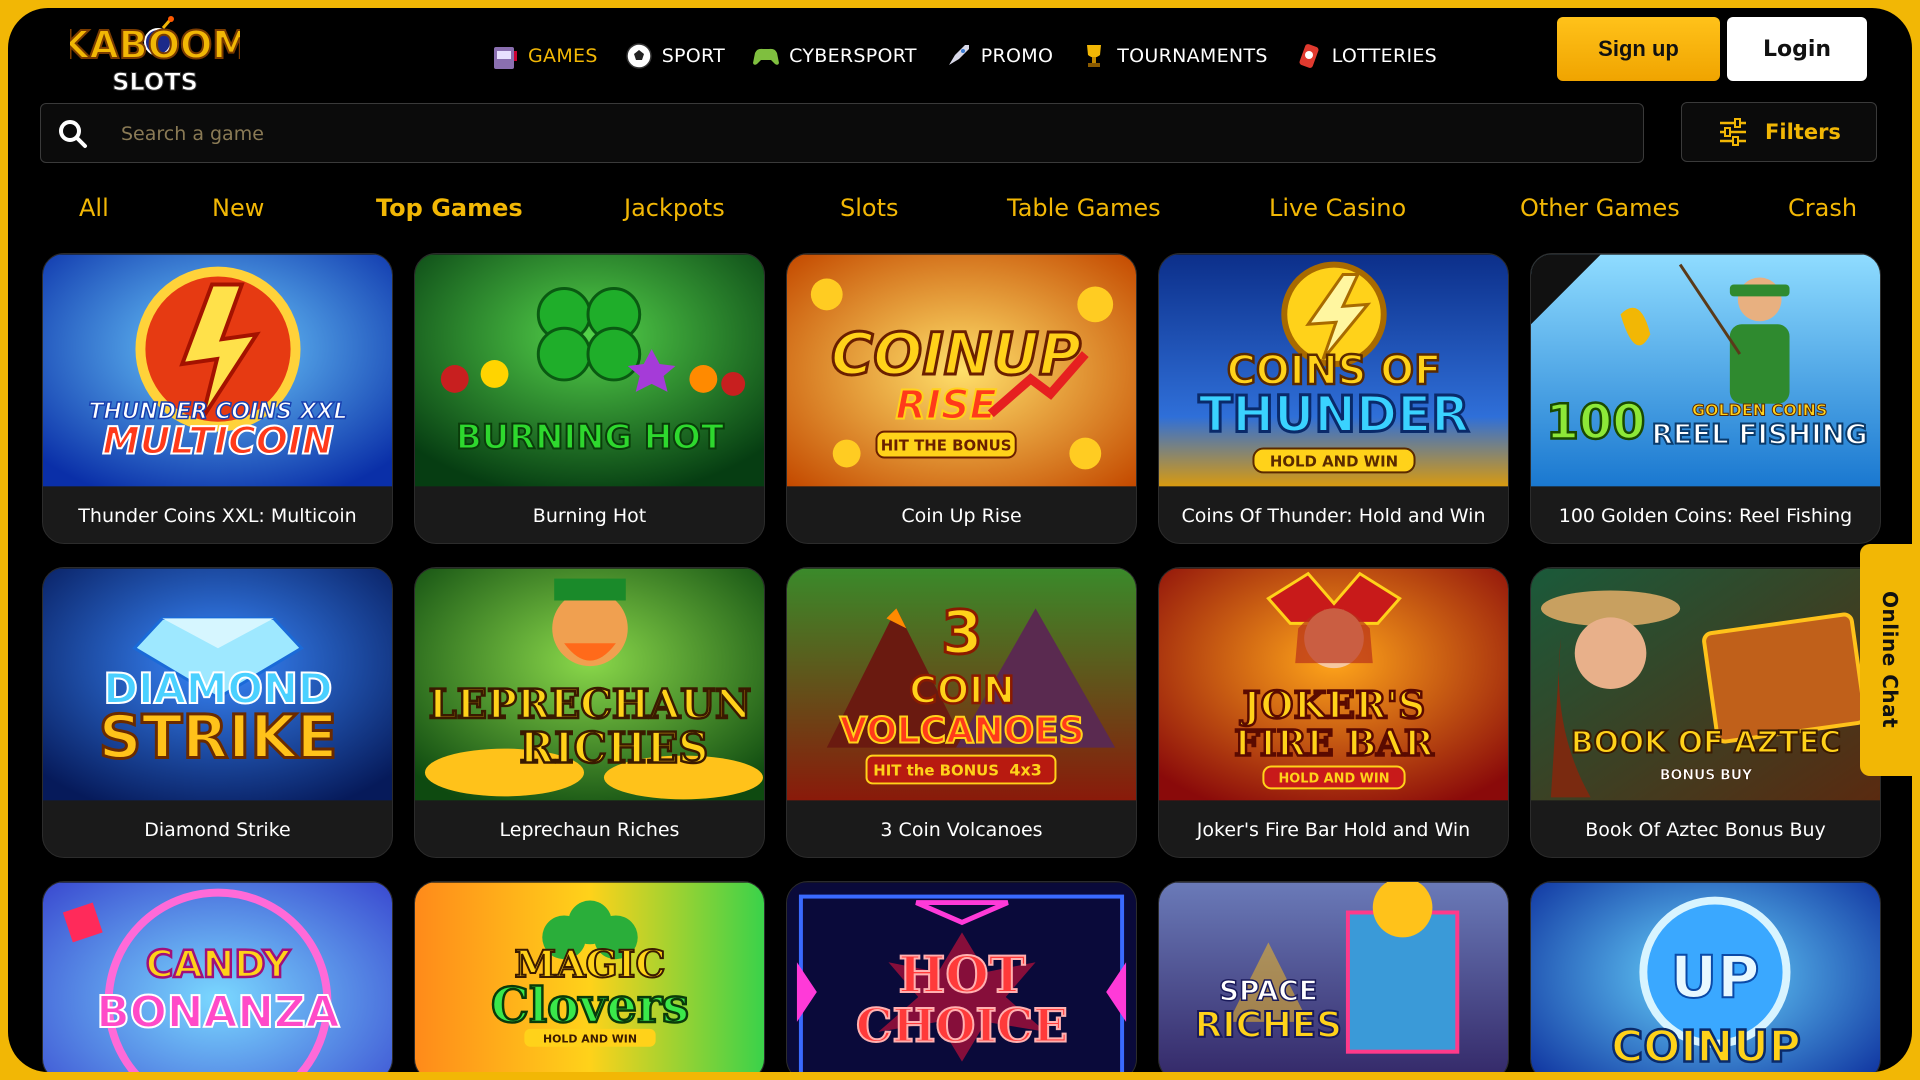  I want to click on nav-sport: SPORT, so click(674, 56).